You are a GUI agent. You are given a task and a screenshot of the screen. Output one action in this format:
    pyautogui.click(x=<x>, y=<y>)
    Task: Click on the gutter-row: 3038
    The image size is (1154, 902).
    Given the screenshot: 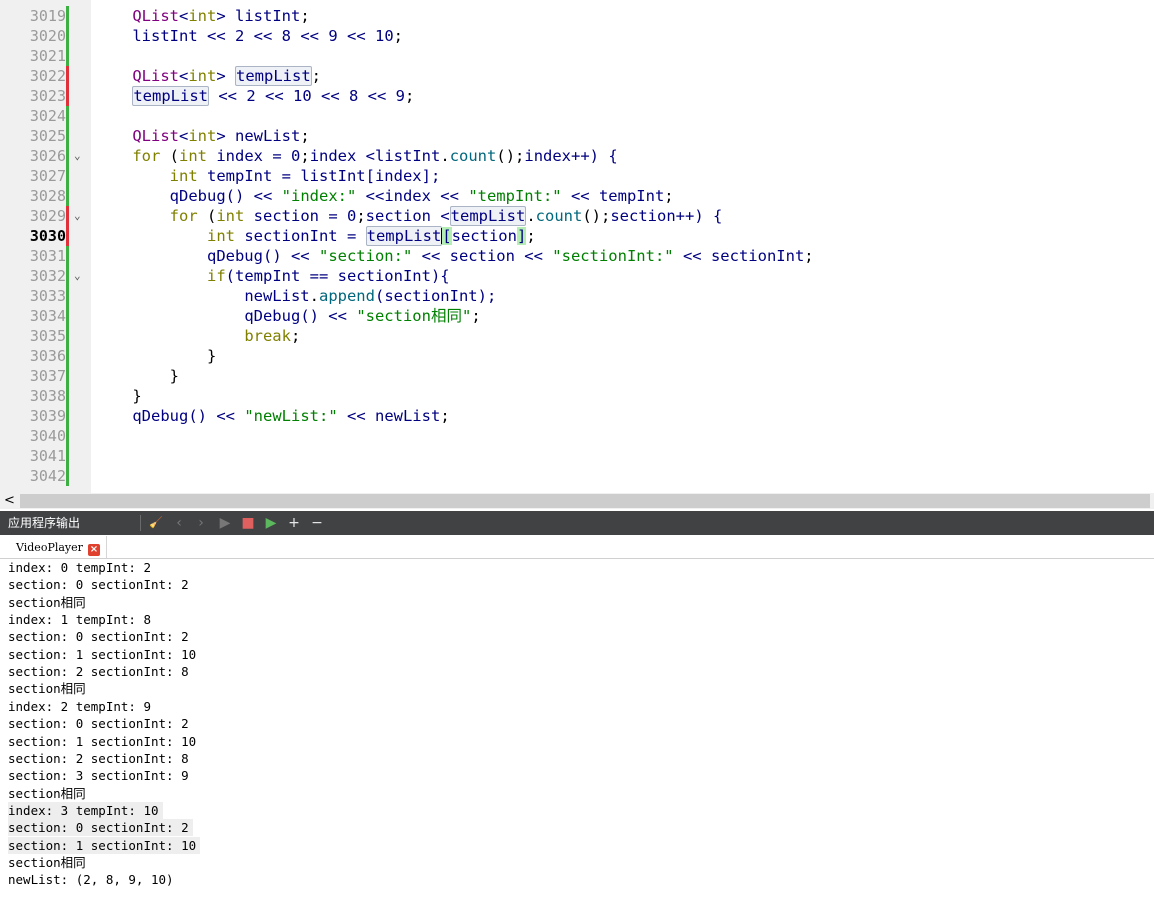 What is the action you would take?
    pyautogui.click(x=45, y=396)
    